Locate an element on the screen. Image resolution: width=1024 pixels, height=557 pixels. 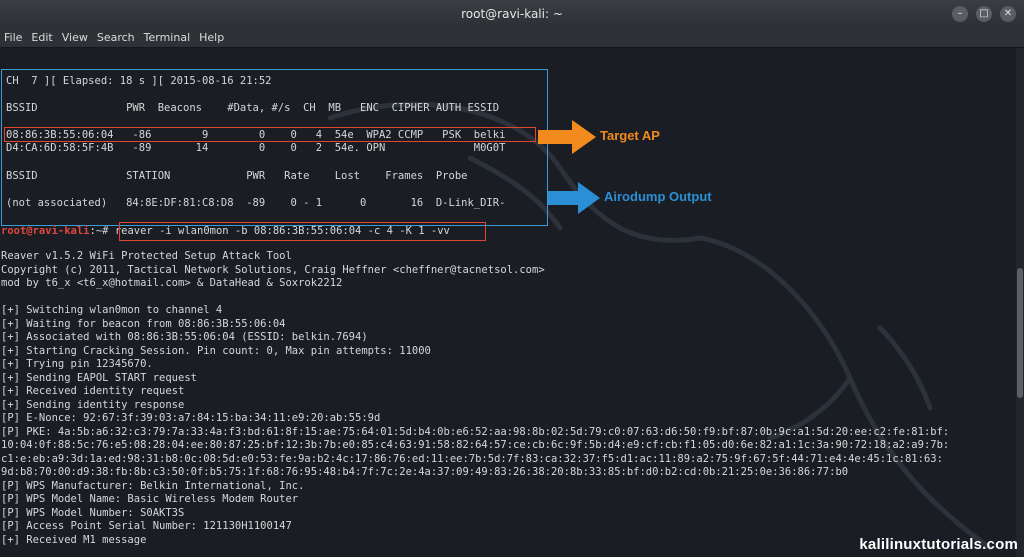
output-line: [+] Trying pin 12345670. is located at coordinates (77, 364).